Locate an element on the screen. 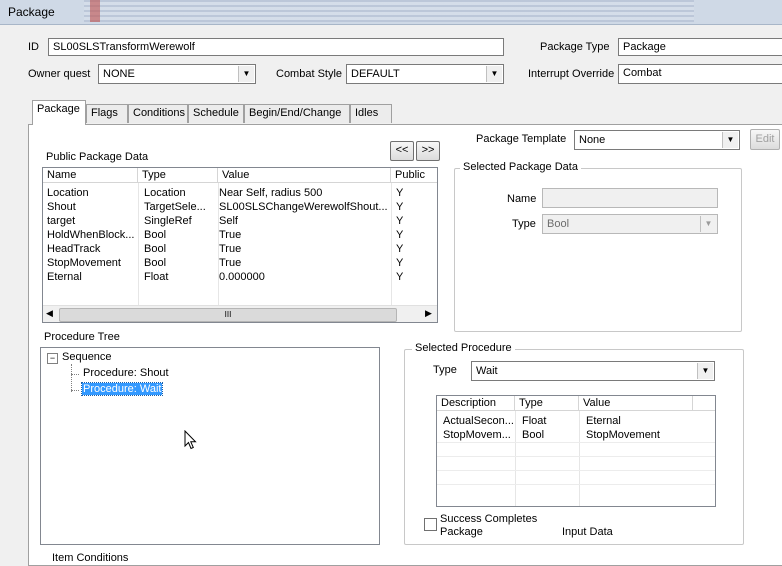 The height and width of the screenshot is (566, 782). table-row: Eternal Float 0.000000 Y is located at coordinates (240, 278).